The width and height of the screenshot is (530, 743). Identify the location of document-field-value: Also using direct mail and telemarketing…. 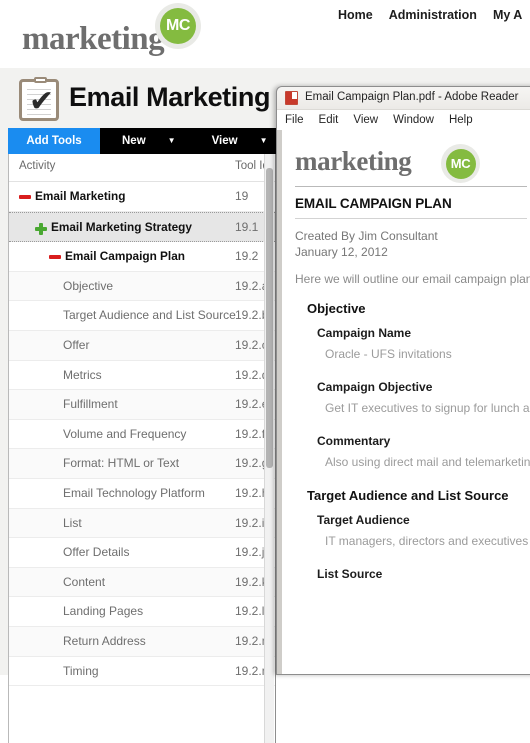
(427, 461).